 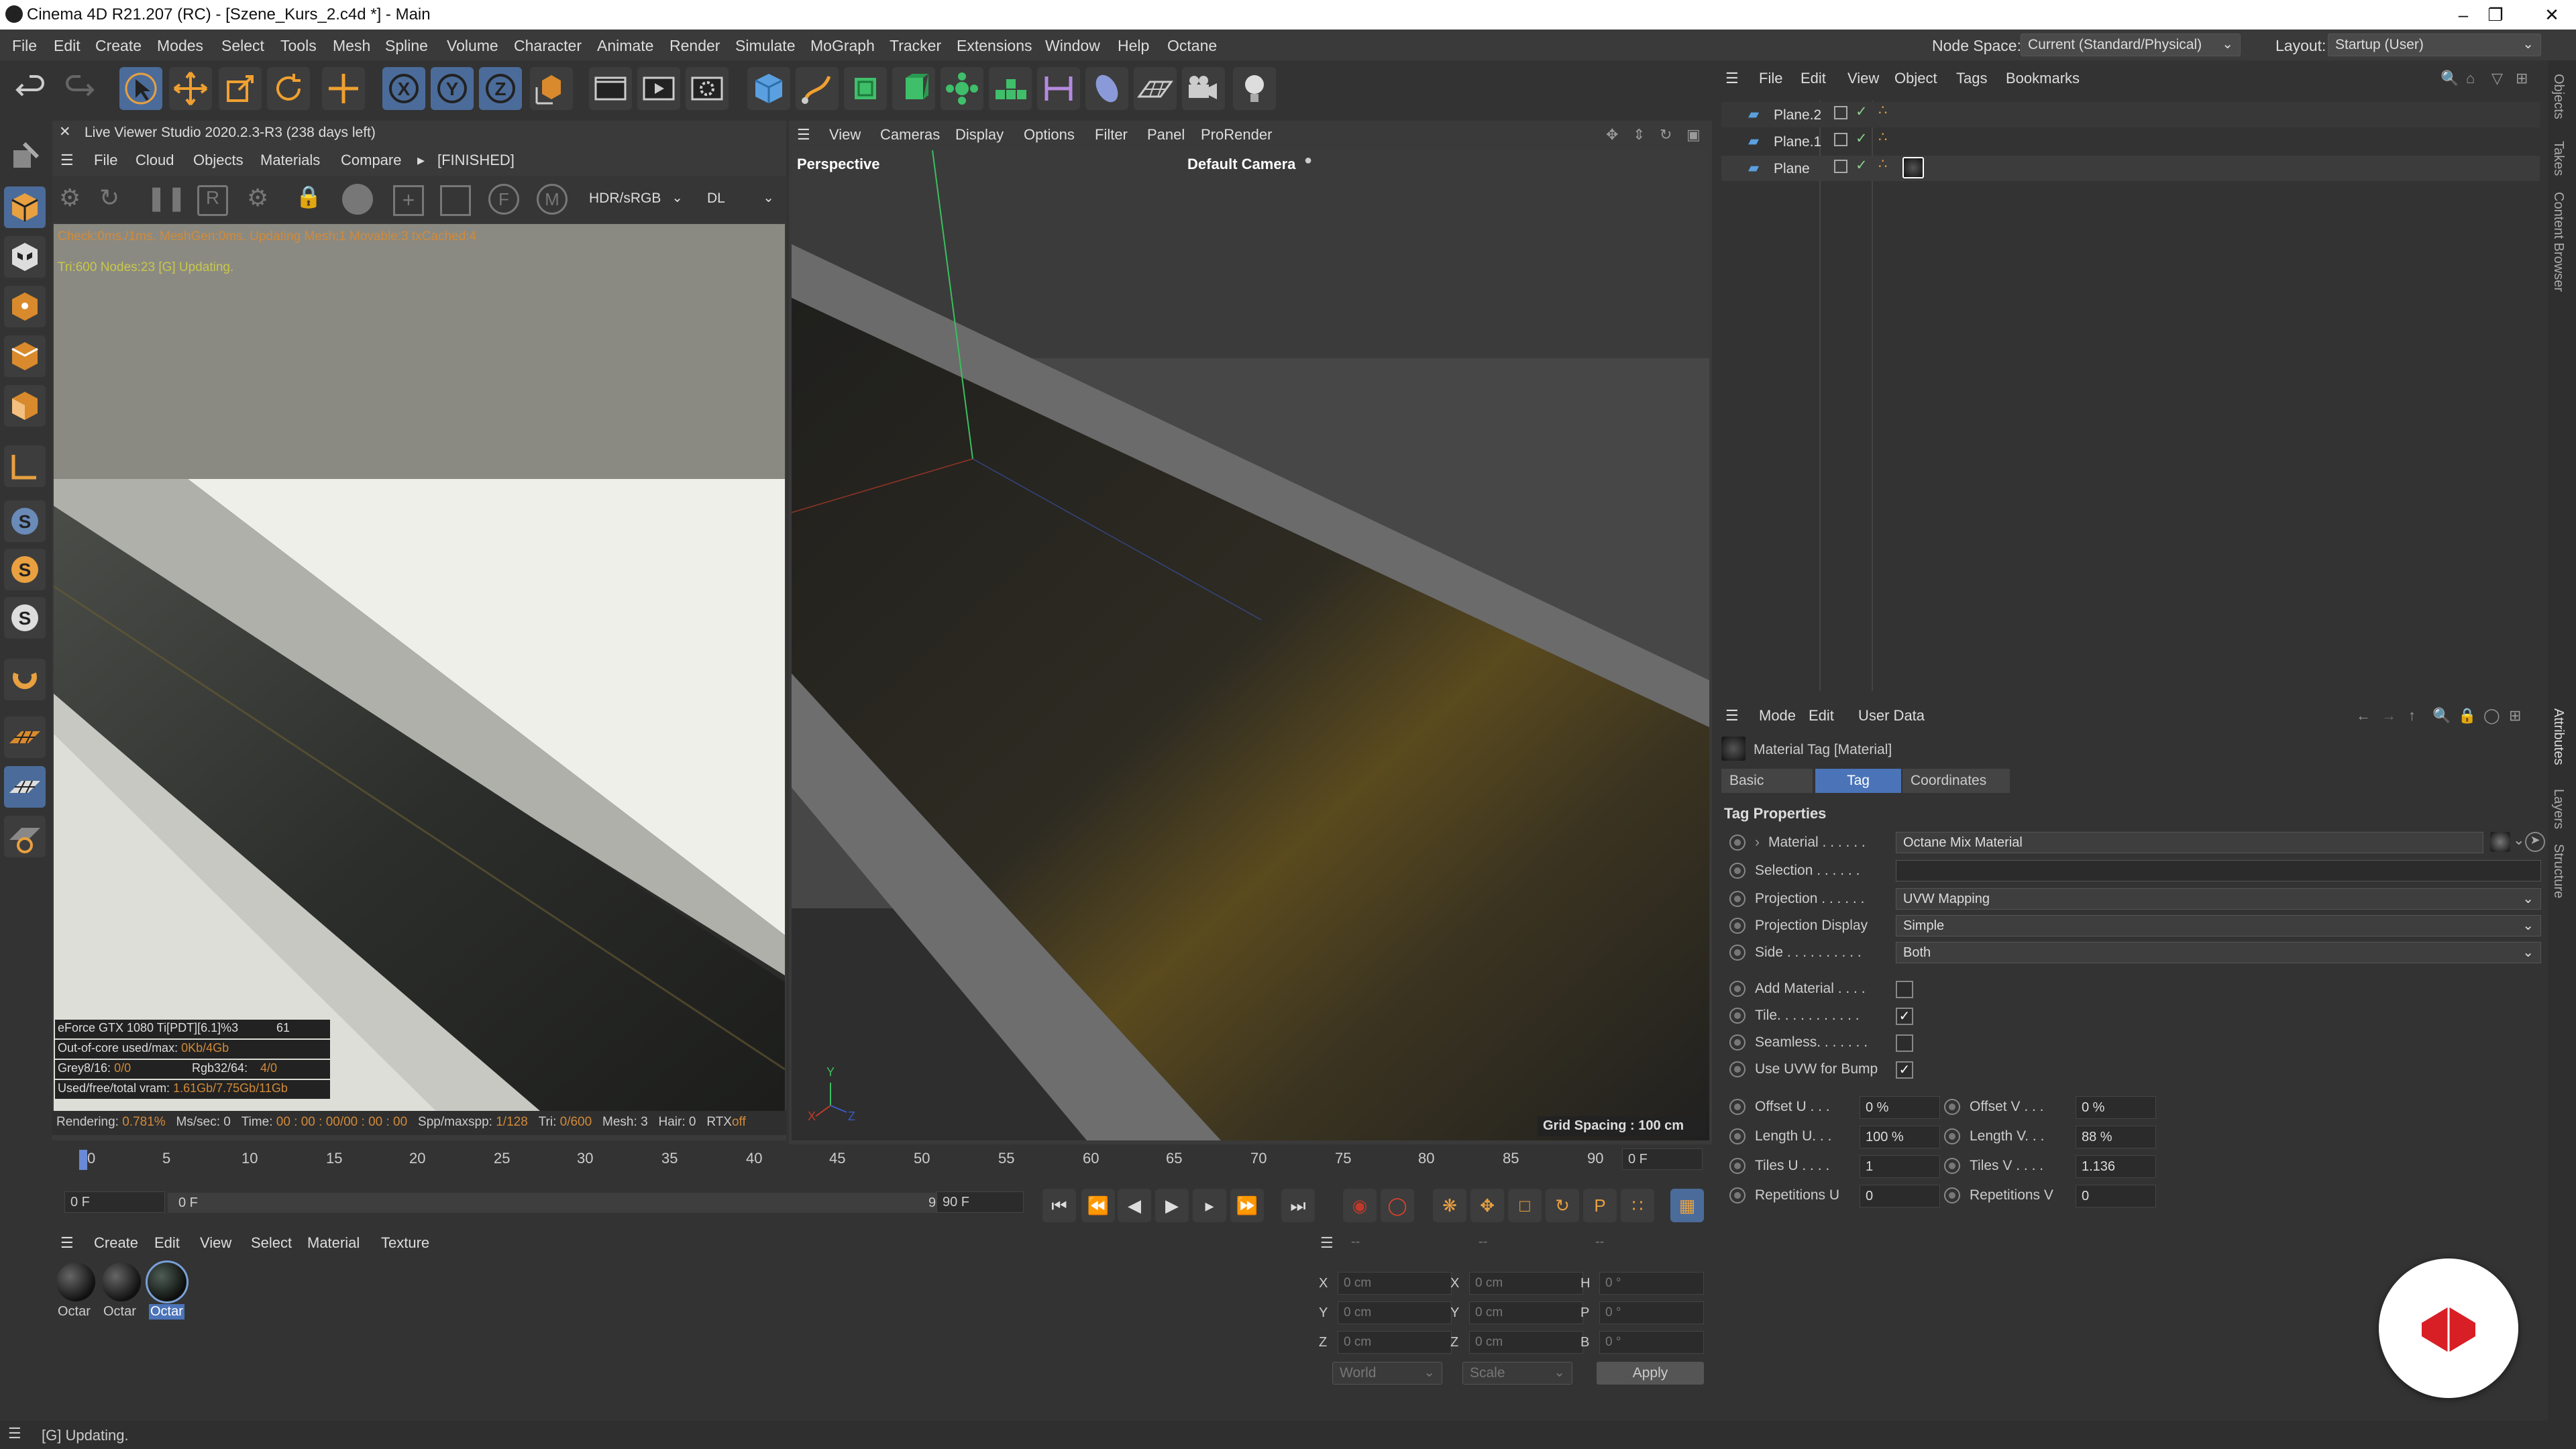 I want to click on autokey-icon: ◯, so click(x=1397, y=1205).